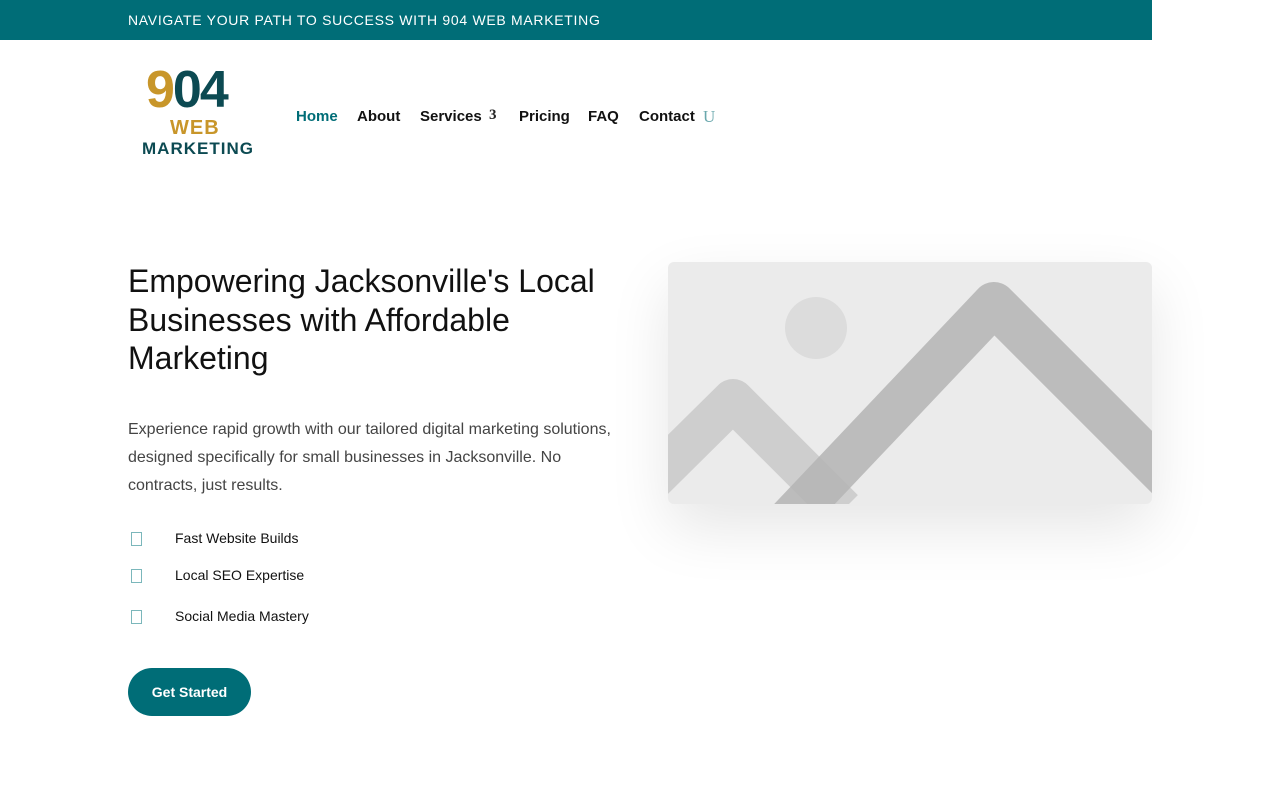 This screenshot has height=800, width=1280. I want to click on feature-label: Fast Website Builds, so click(237, 538).